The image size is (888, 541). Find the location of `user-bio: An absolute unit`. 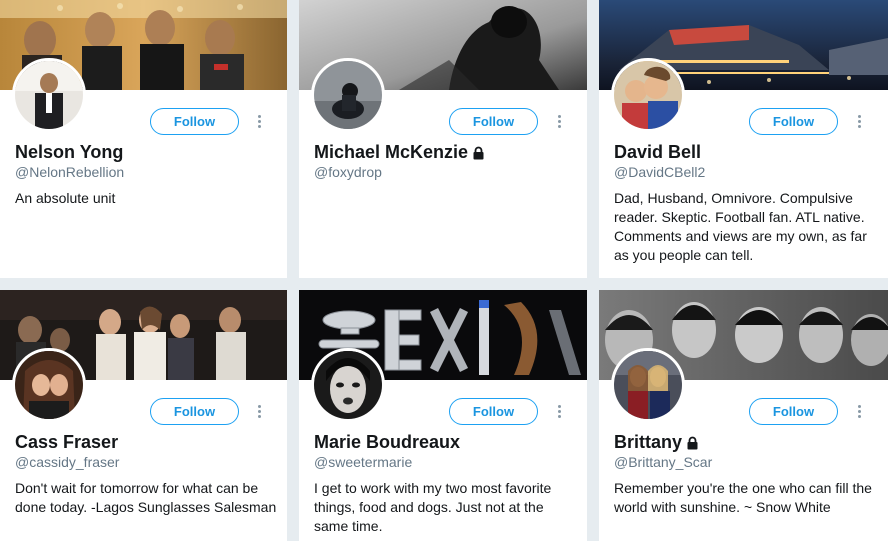

user-bio: An absolute unit is located at coordinates (65, 198).